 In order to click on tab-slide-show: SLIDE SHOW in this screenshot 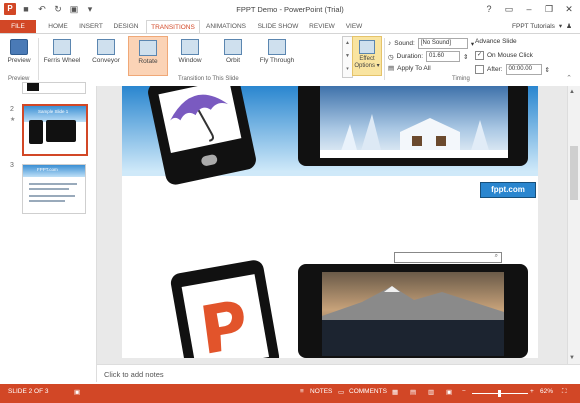, I will do `click(278, 26)`.